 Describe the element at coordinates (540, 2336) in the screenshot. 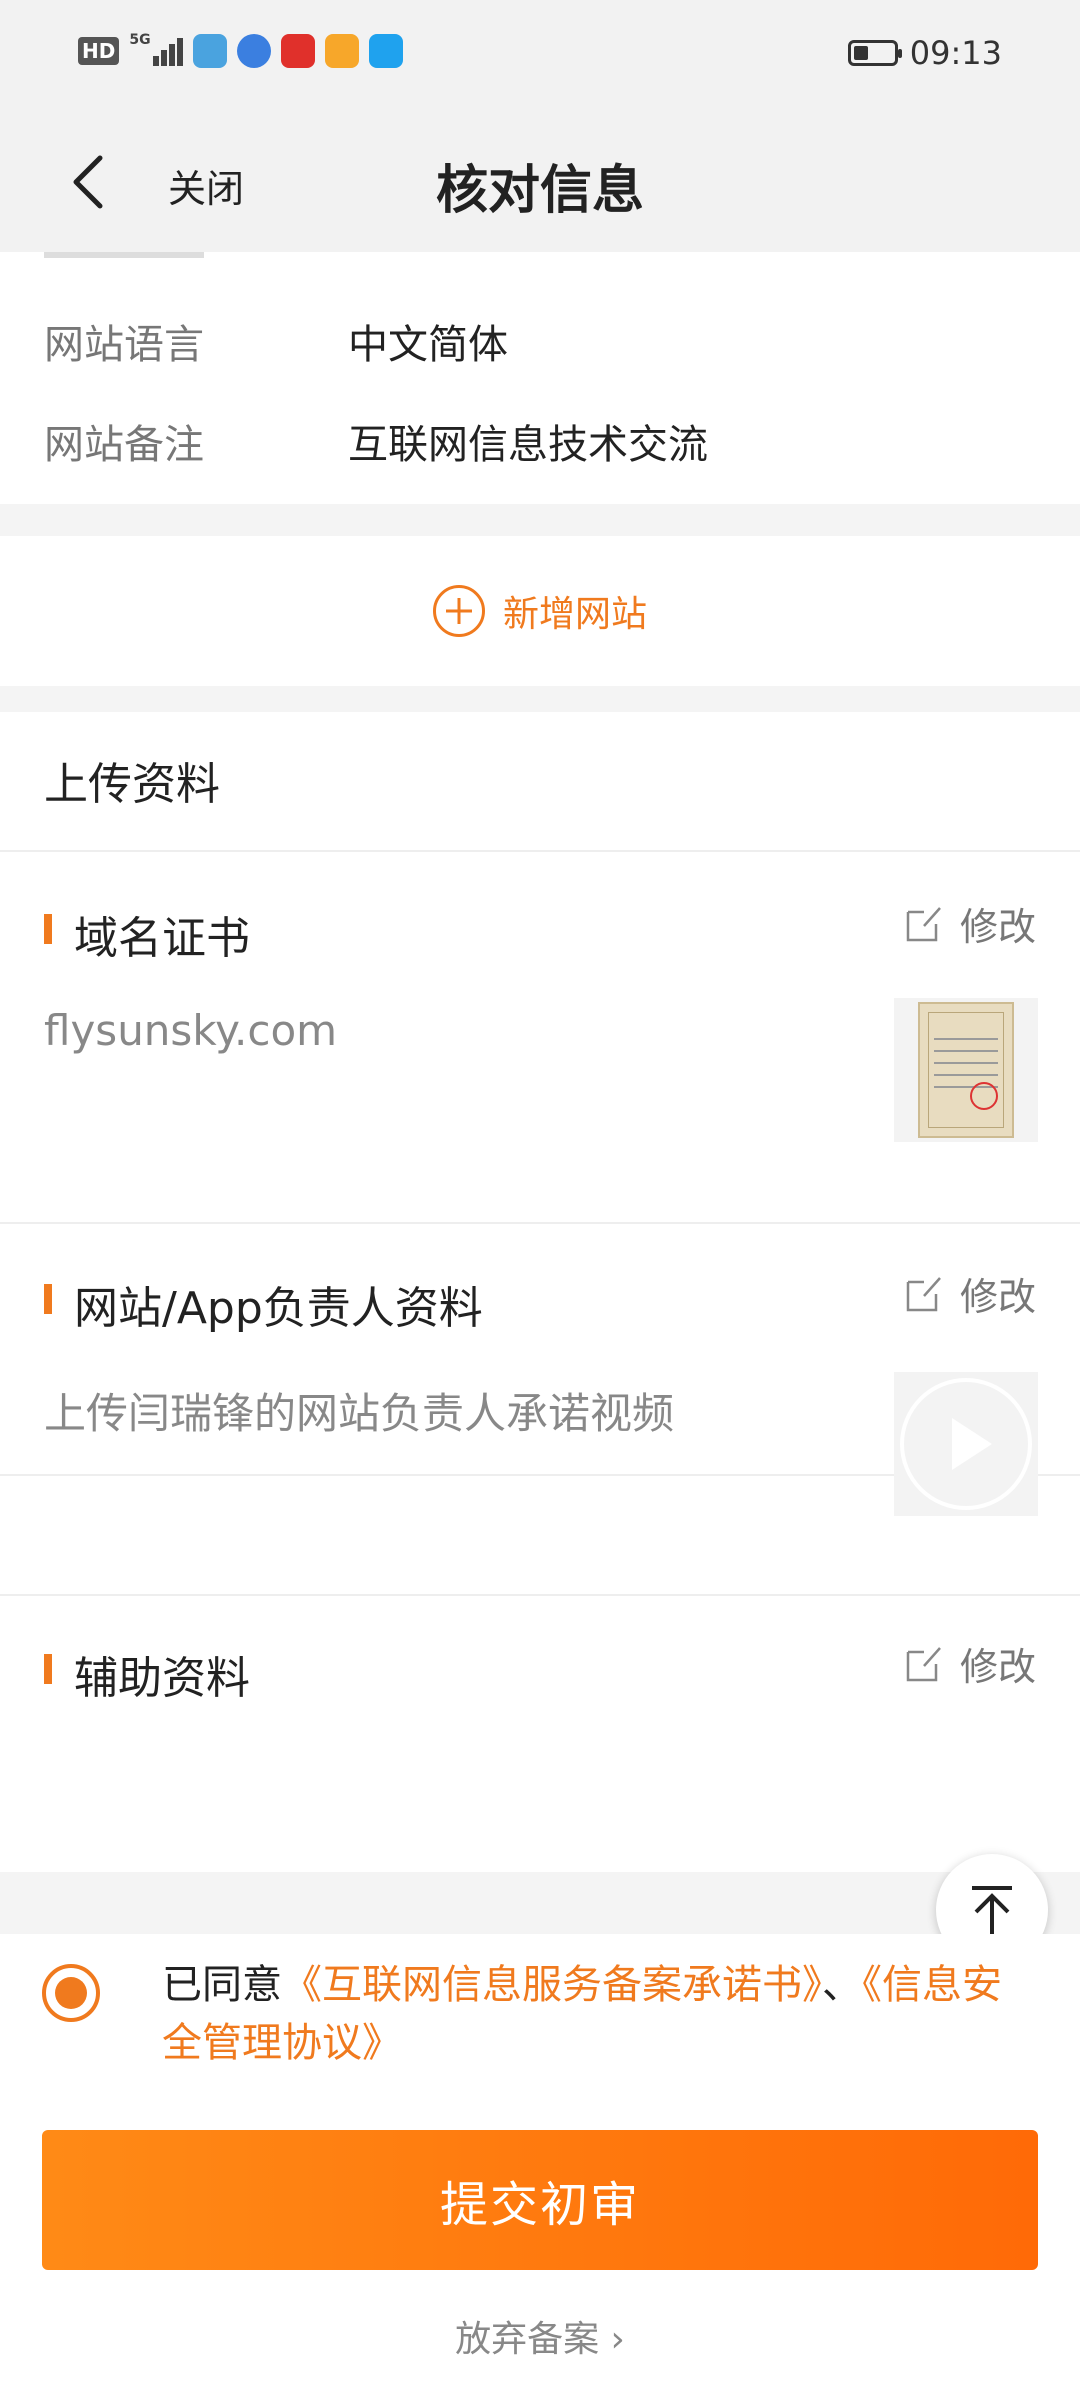

I see `abandon-filing-link: 放弃备案 ›` at that location.